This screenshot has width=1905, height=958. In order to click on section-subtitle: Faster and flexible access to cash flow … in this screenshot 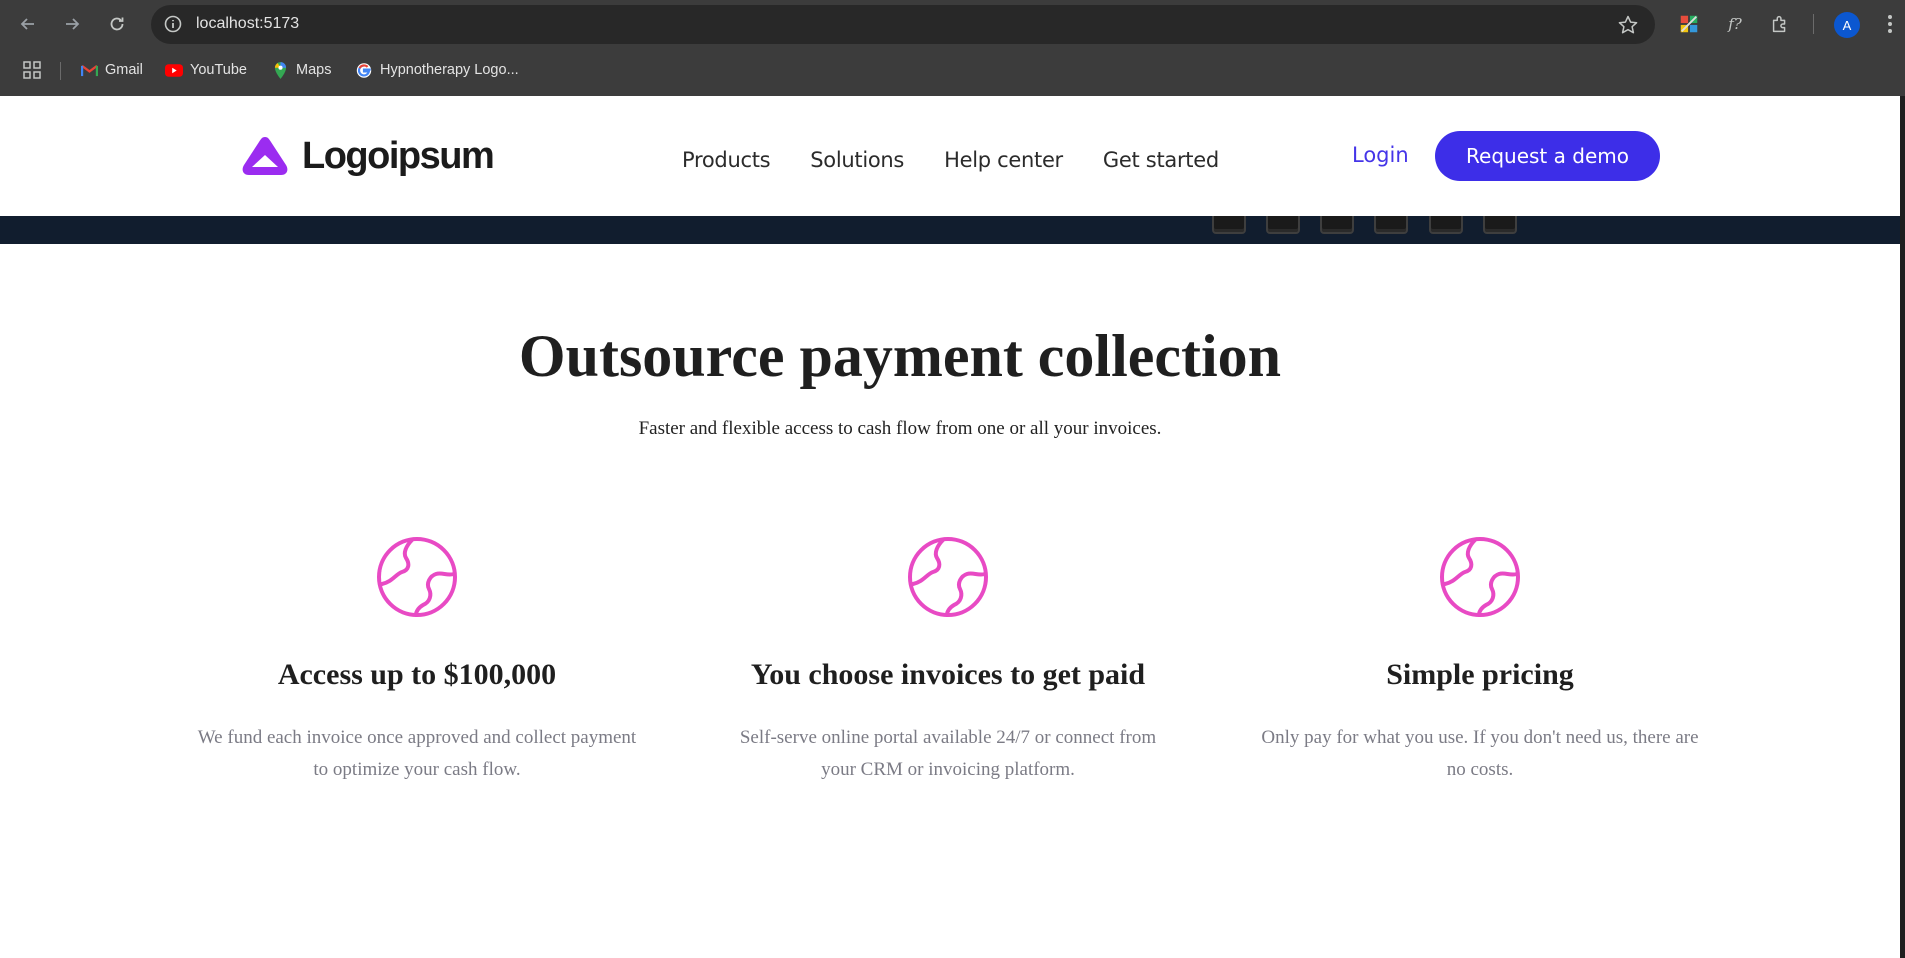, I will do `click(900, 428)`.